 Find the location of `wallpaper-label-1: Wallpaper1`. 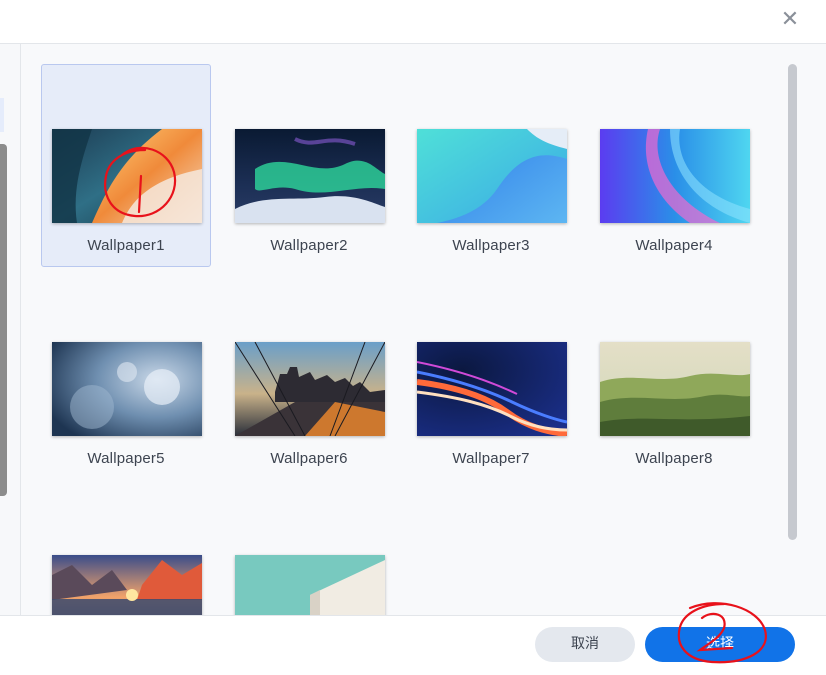

wallpaper-label-1: Wallpaper1 is located at coordinates (126, 245).